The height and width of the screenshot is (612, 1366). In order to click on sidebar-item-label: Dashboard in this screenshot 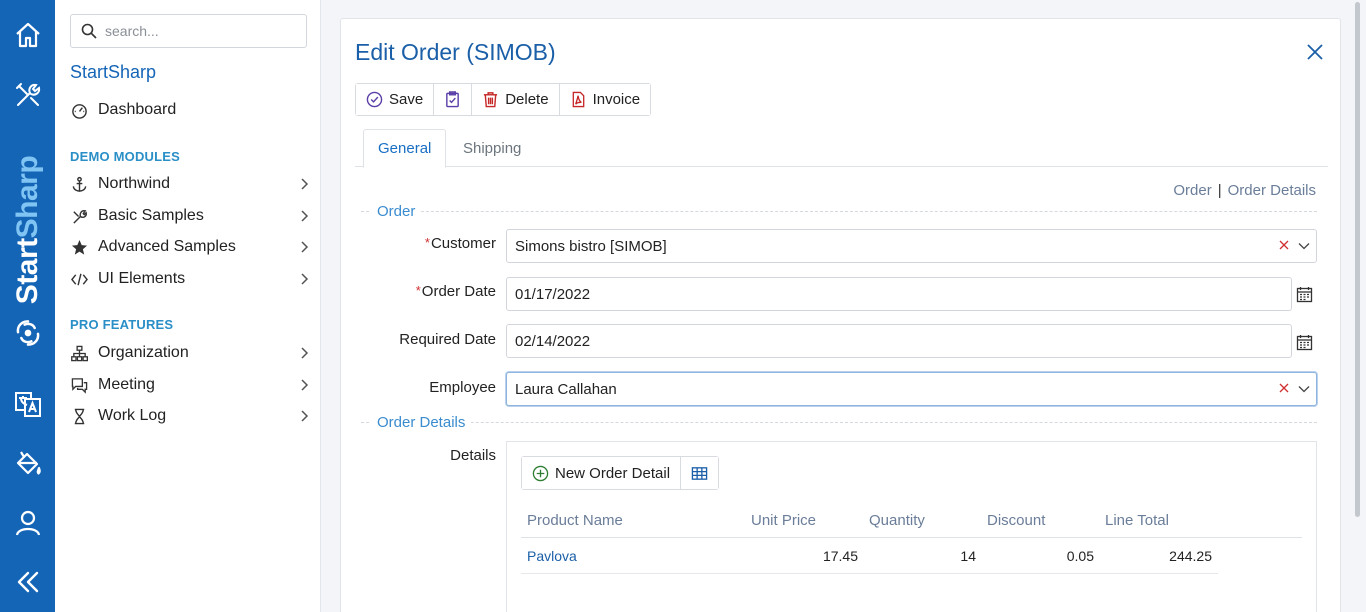, I will do `click(137, 109)`.